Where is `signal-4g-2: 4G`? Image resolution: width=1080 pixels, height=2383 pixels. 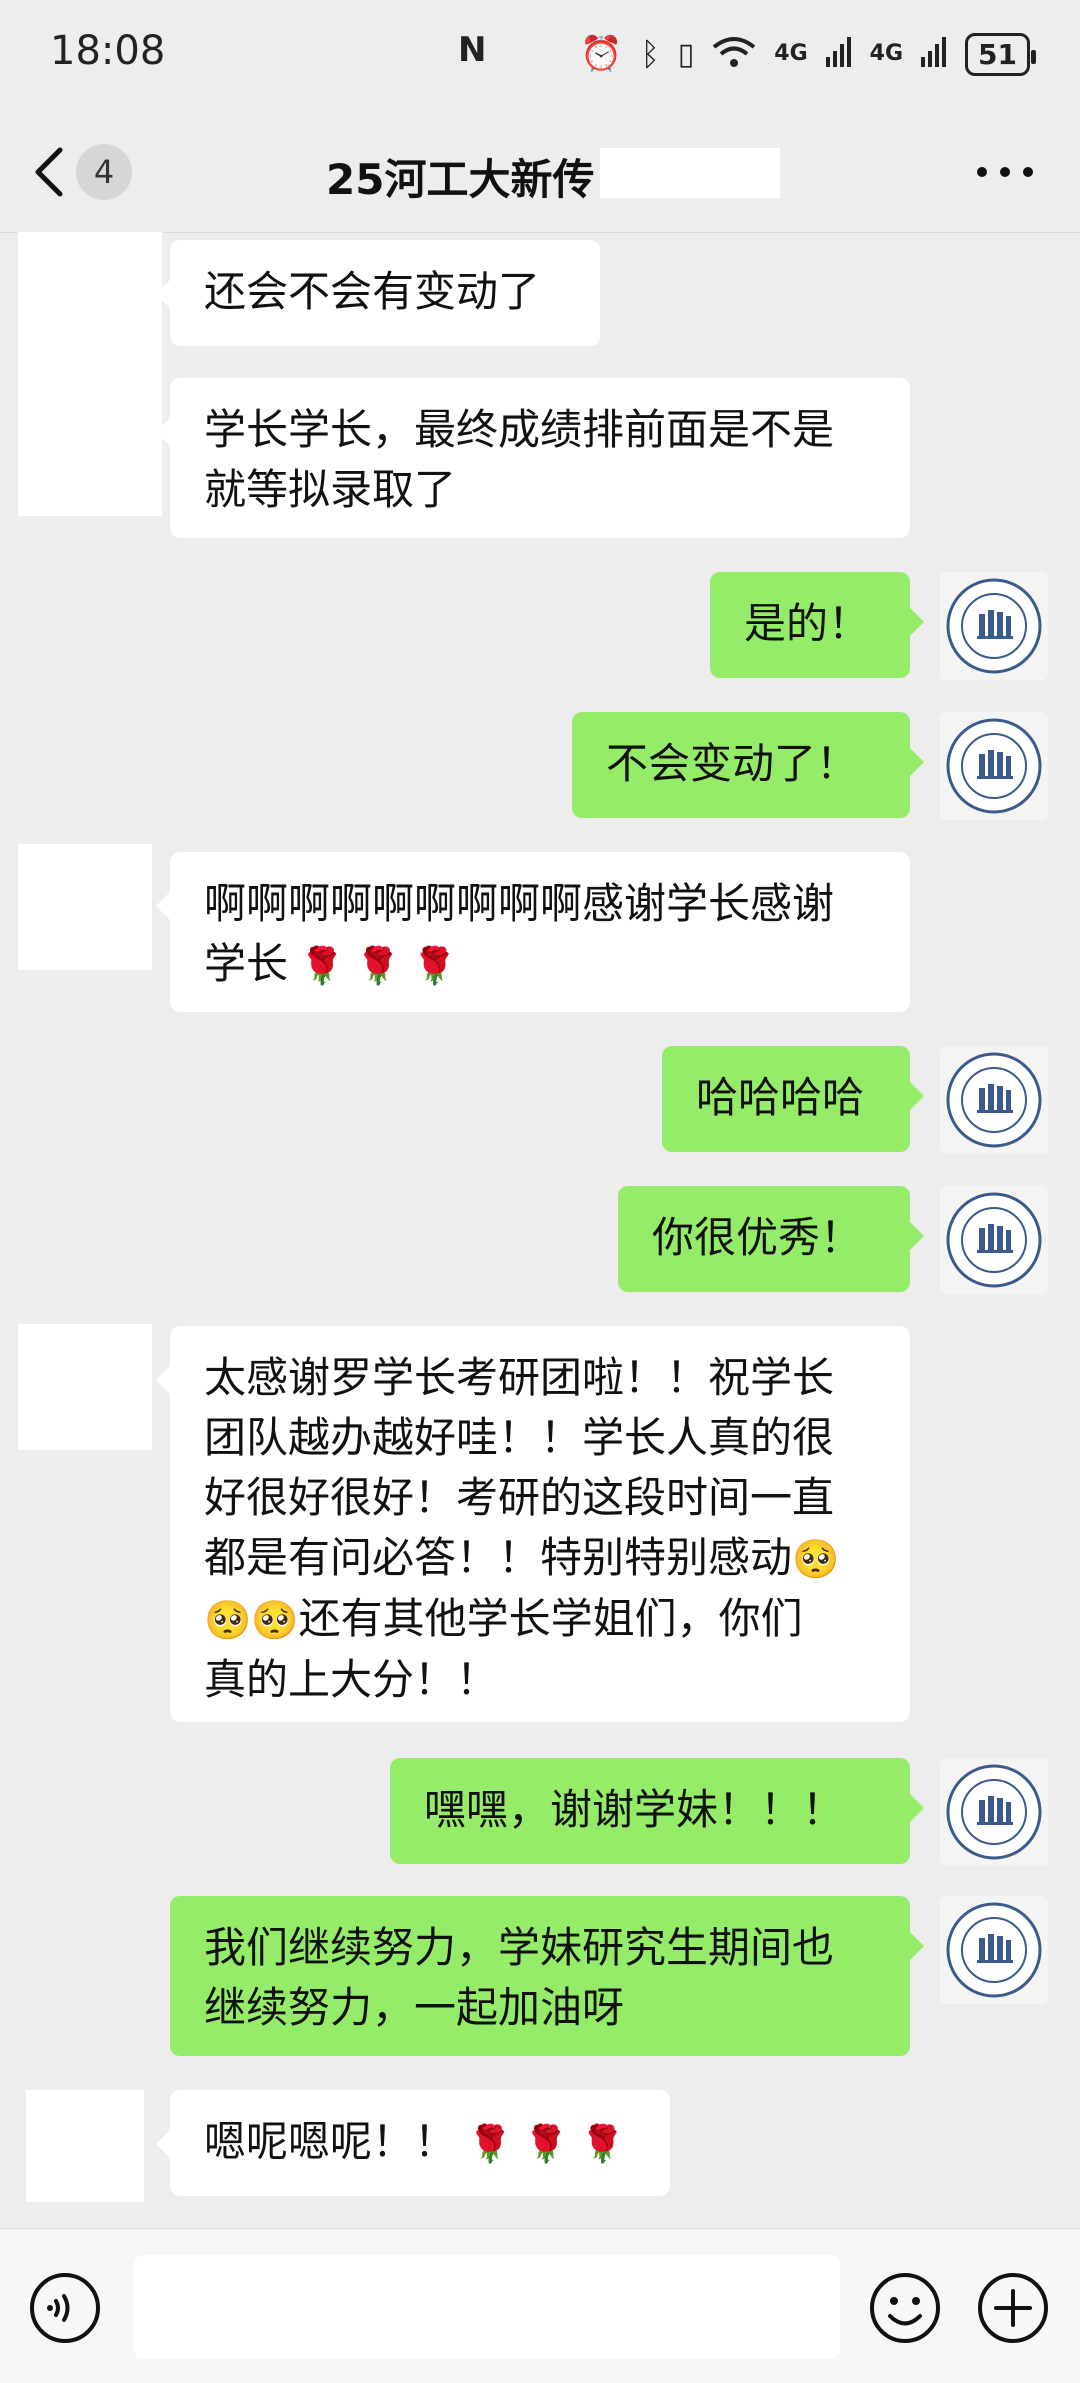
signal-4g-2: 4G is located at coordinates (886, 53).